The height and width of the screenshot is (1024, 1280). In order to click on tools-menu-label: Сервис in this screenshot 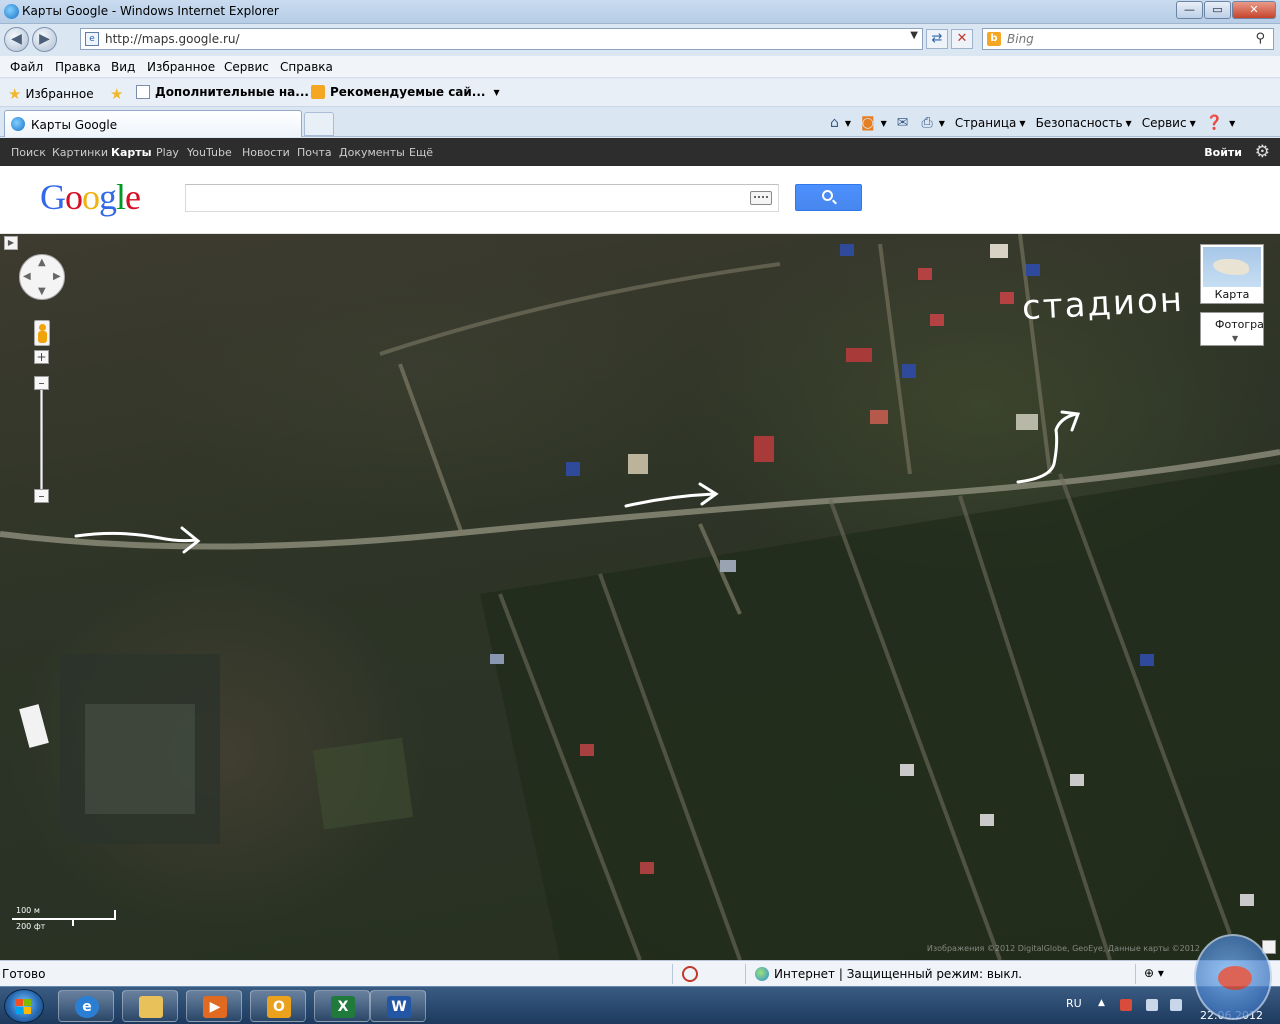, I will do `click(1164, 123)`.